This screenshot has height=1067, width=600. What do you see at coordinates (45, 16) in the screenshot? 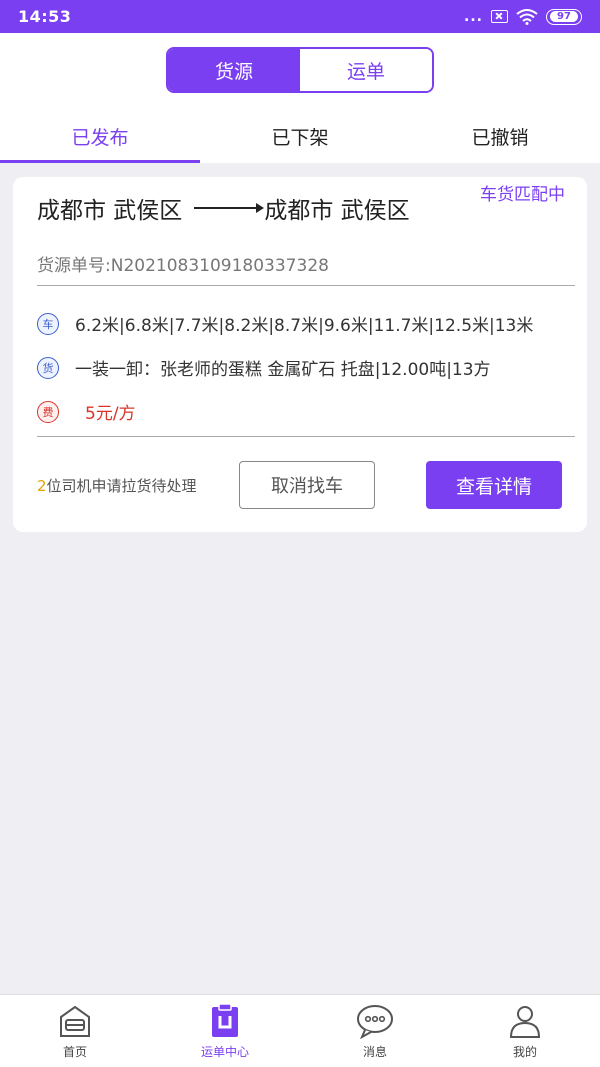
I see `status-time: 14:53` at bounding box center [45, 16].